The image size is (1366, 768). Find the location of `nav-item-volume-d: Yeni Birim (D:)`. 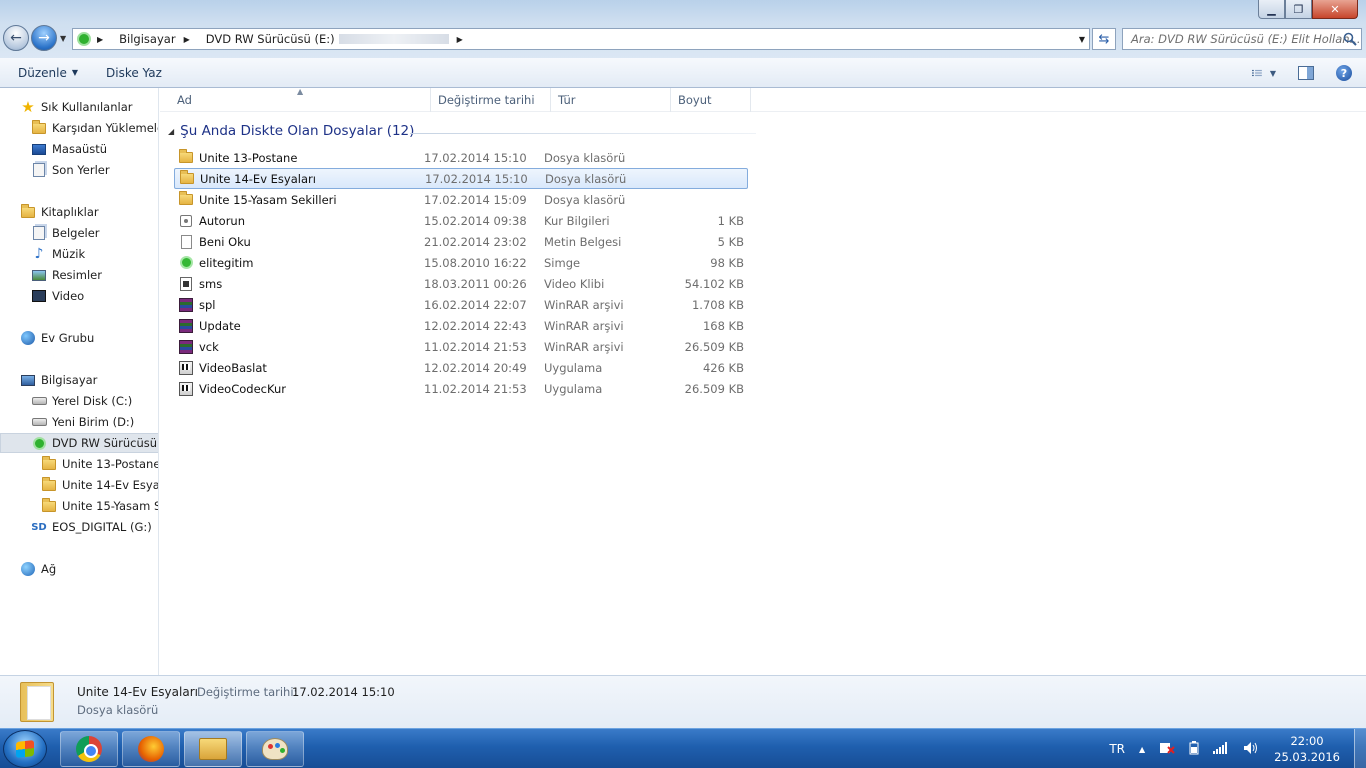

nav-item-volume-d: Yeni Birim (D:) is located at coordinates (79, 422).